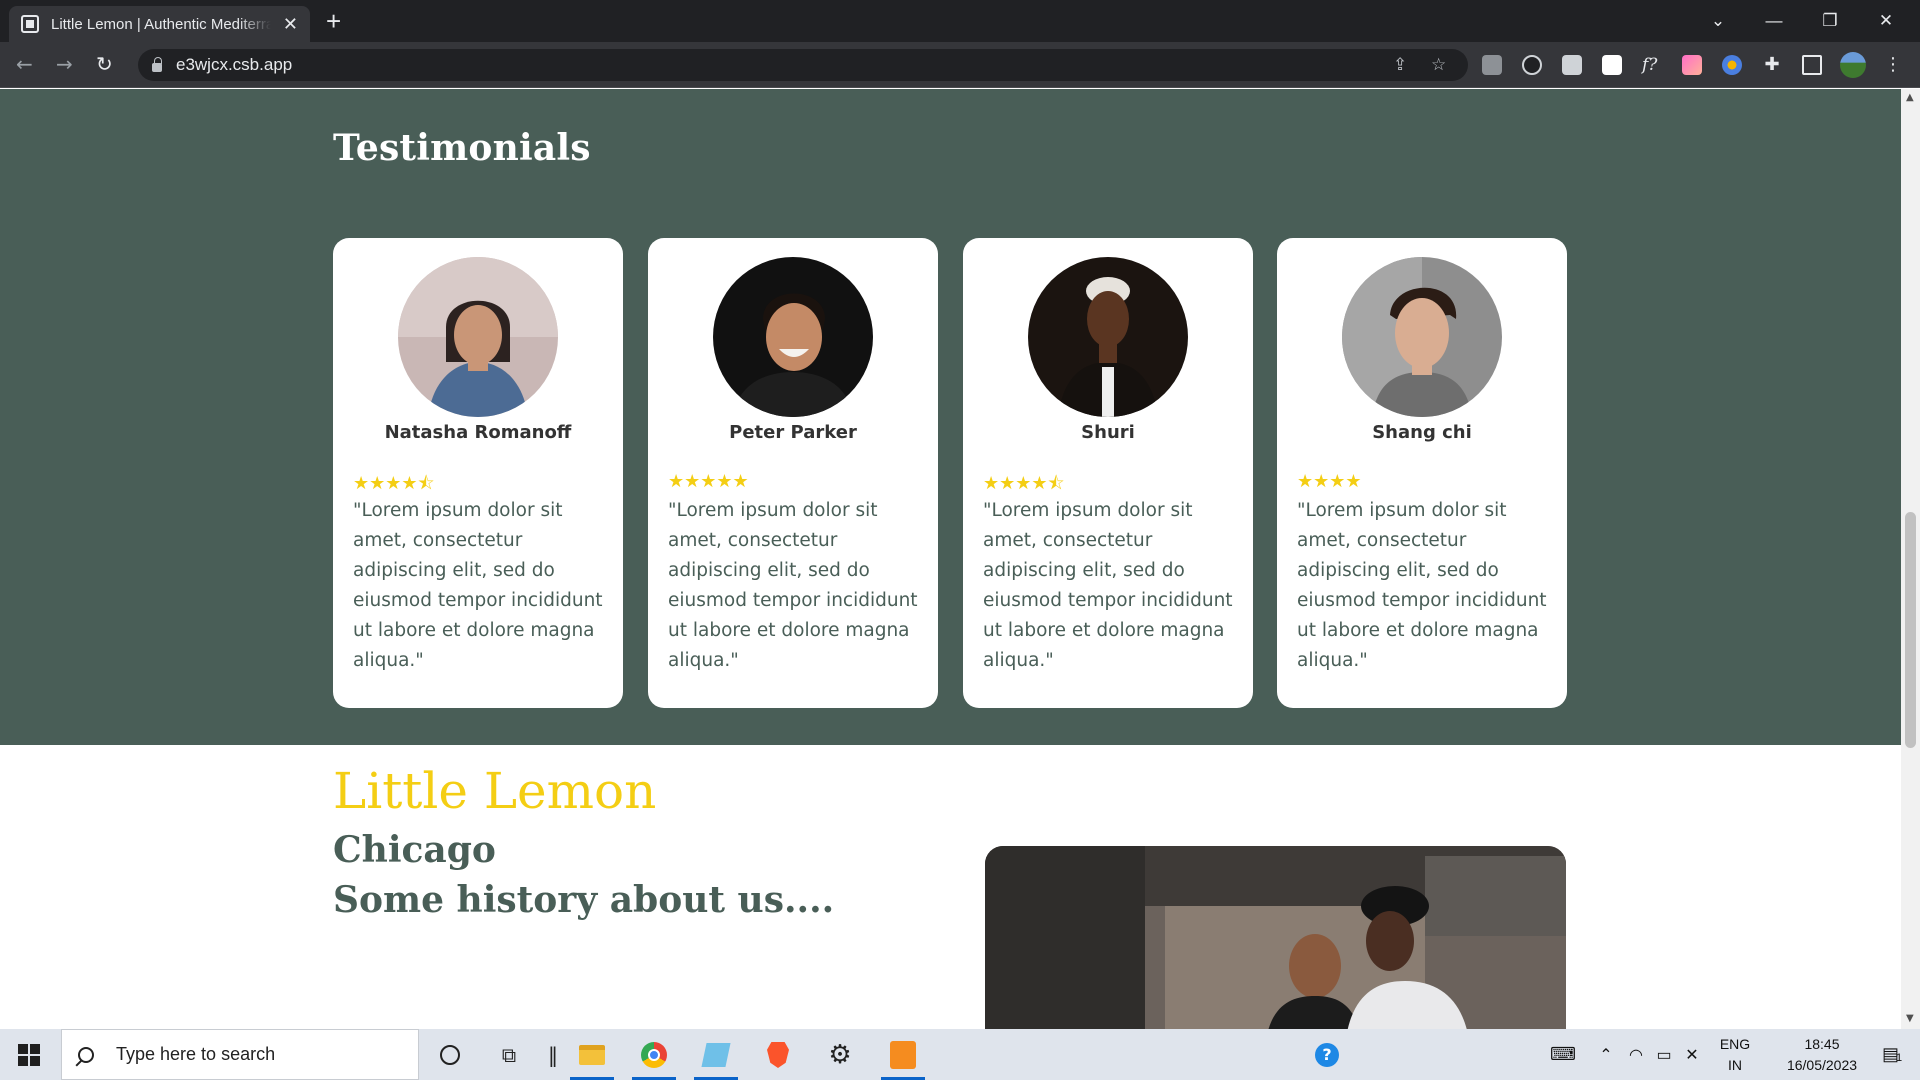 The height and width of the screenshot is (1080, 1920). I want to click on close-window-button: ✕, so click(1886, 21).